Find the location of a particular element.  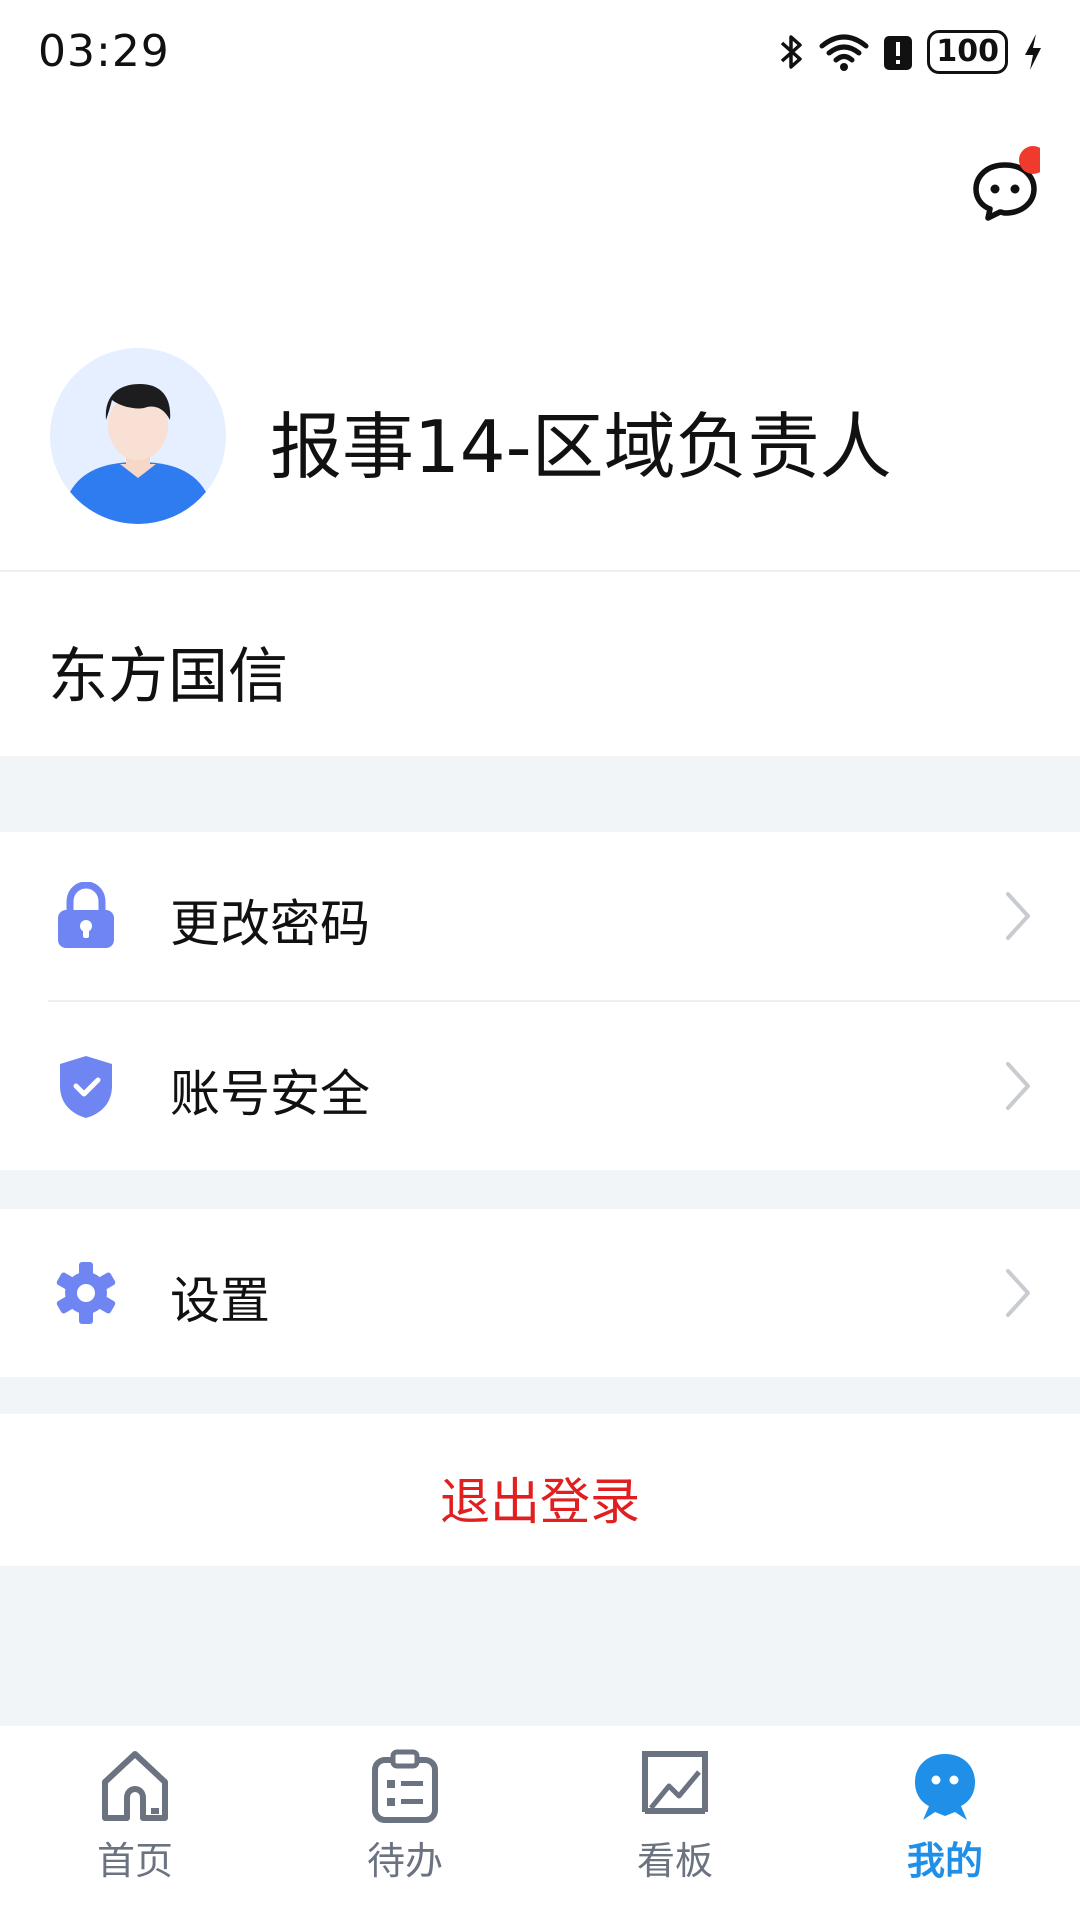

gear-icon is located at coordinates (86, 1293).